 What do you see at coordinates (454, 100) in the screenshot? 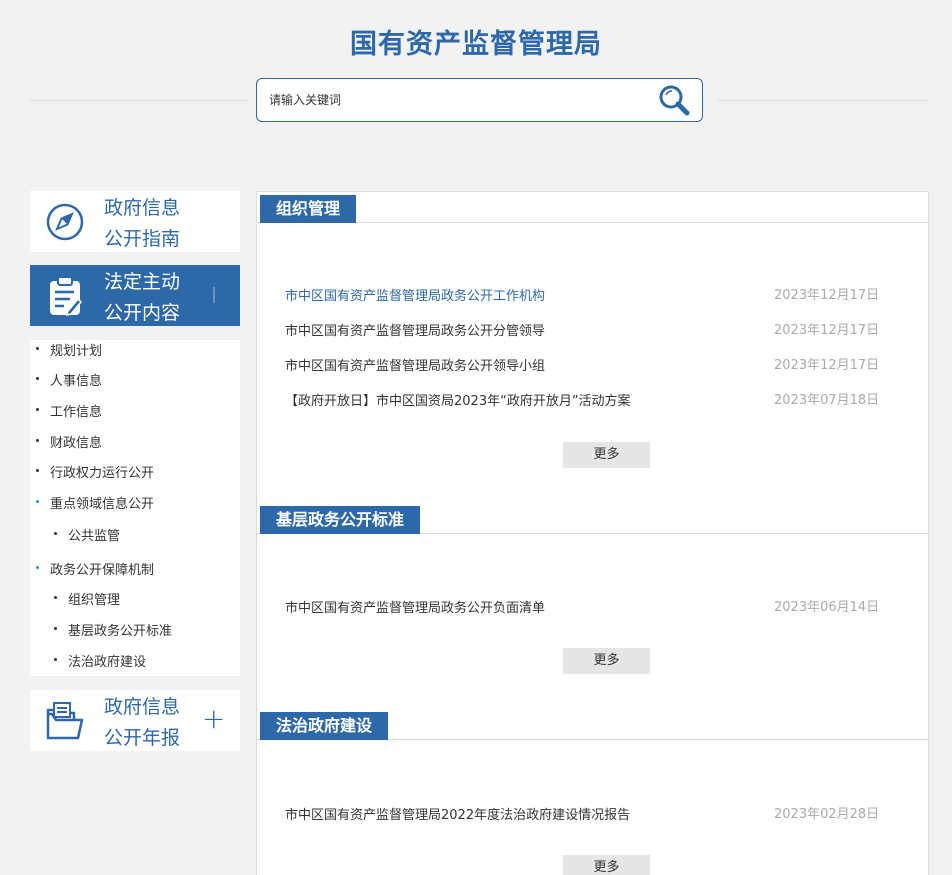
I see `search-input` at bounding box center [454, 100].